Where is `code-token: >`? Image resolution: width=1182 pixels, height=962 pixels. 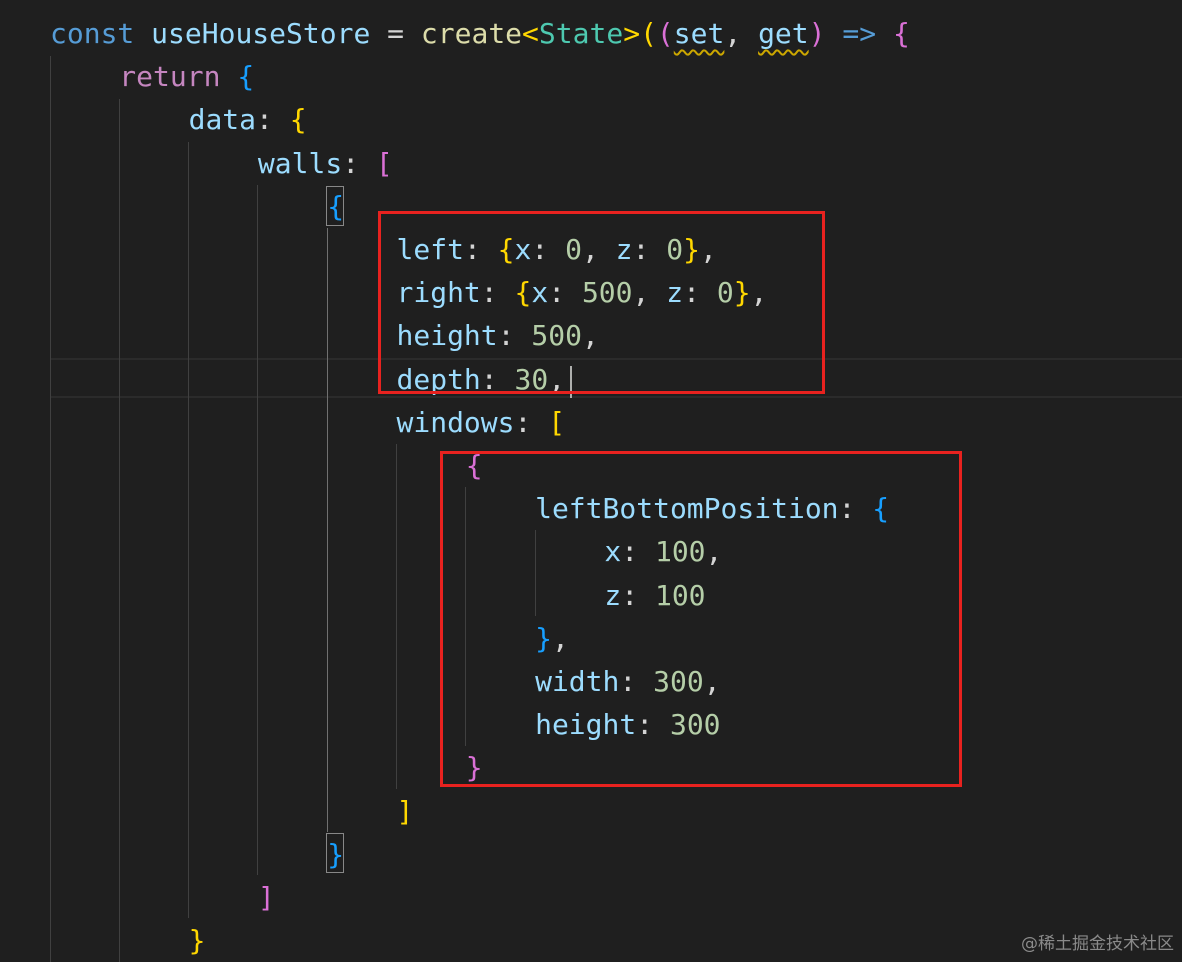
code-token: > is located at coordinates (632, 33).